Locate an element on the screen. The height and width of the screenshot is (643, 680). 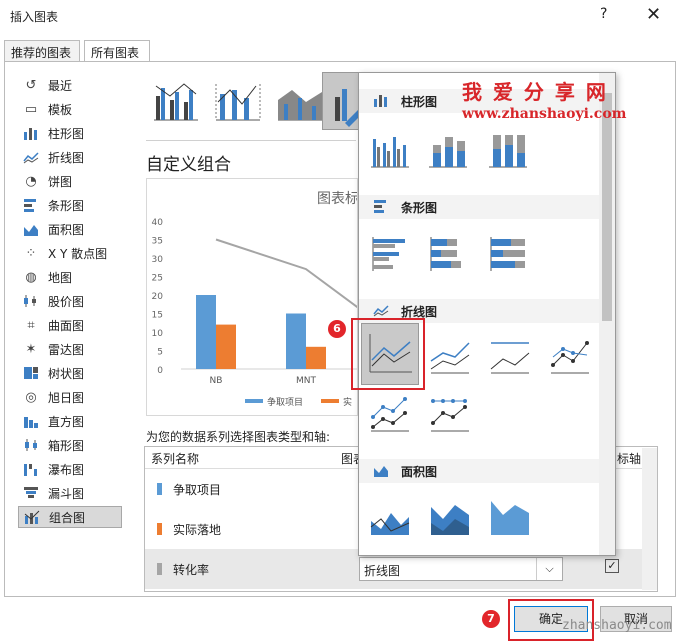
chart-preview: 图表标 0 5 10 15 20 25 30 35 40 NB MNT 争取项目 实 is located at coordinates (252, 297).